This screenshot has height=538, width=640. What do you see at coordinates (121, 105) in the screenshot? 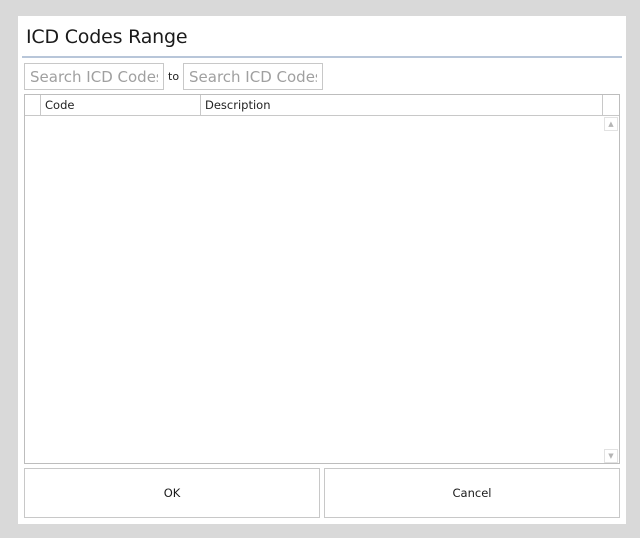
I see `column-header-code: Code` at bounding box center [121, 105].